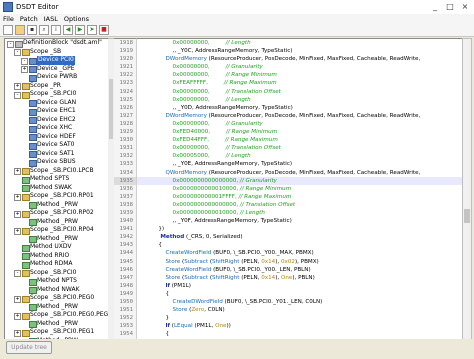 The height and width of the screenshot is (359, 474). What do you see at coordinates (299, 164) in the screenshot?
I see `code-line: ,, _Y0E, AddressRangeMemory, TypeStatic)` at bounding box center [299, 164].